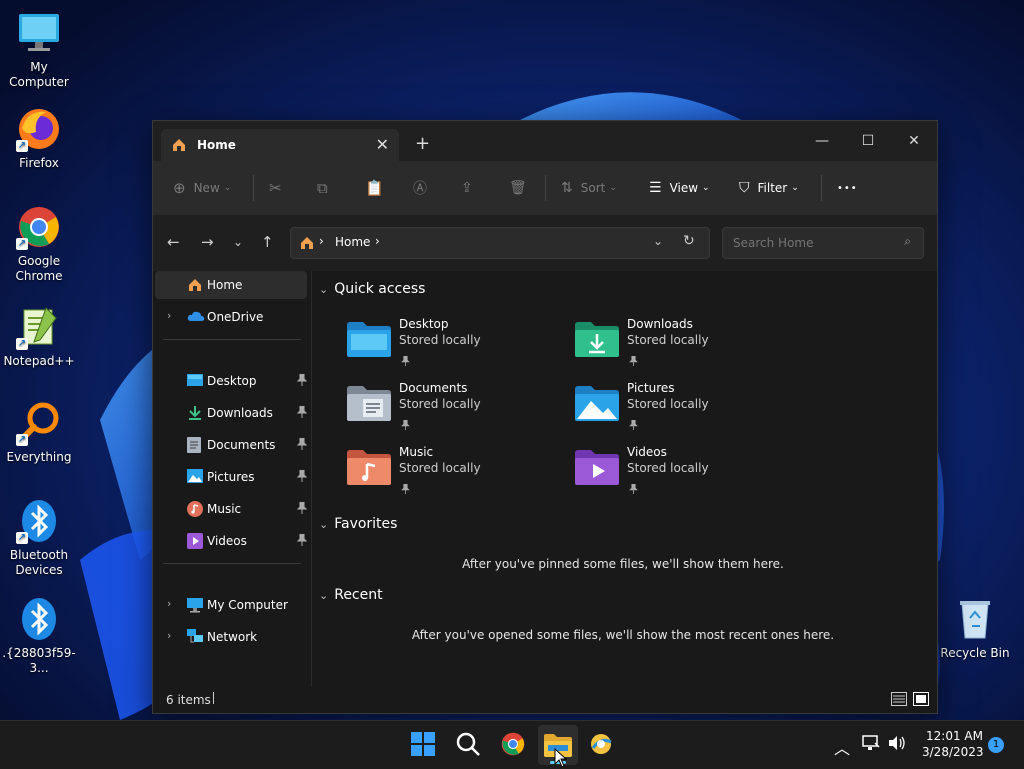 The height and width of the screenshot is (769, 1024). I want to click on details-view-icon, so click(899, 700).